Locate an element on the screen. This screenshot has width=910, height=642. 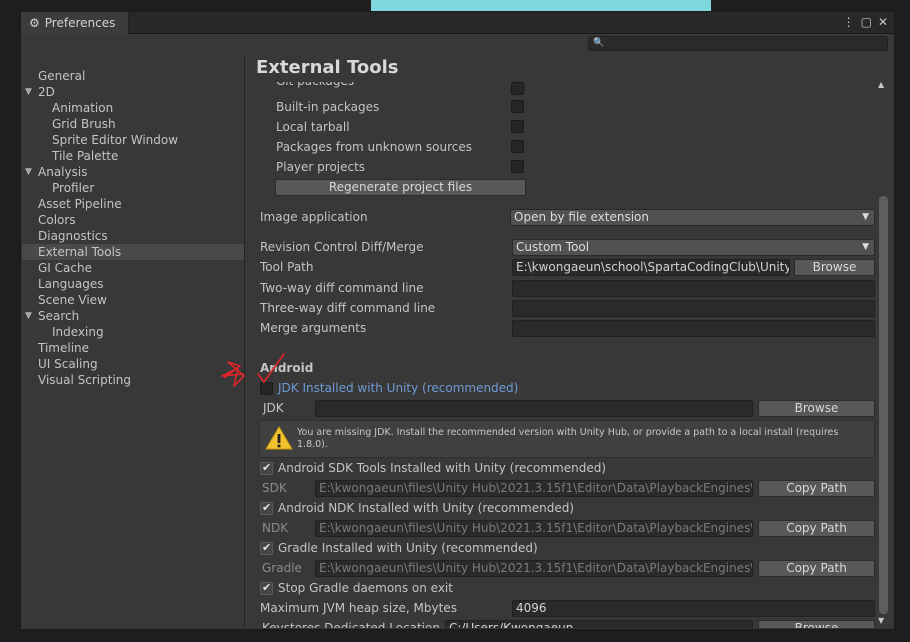
sdk-copy-path-button: Copy Path is located at coordinates (816, 488).